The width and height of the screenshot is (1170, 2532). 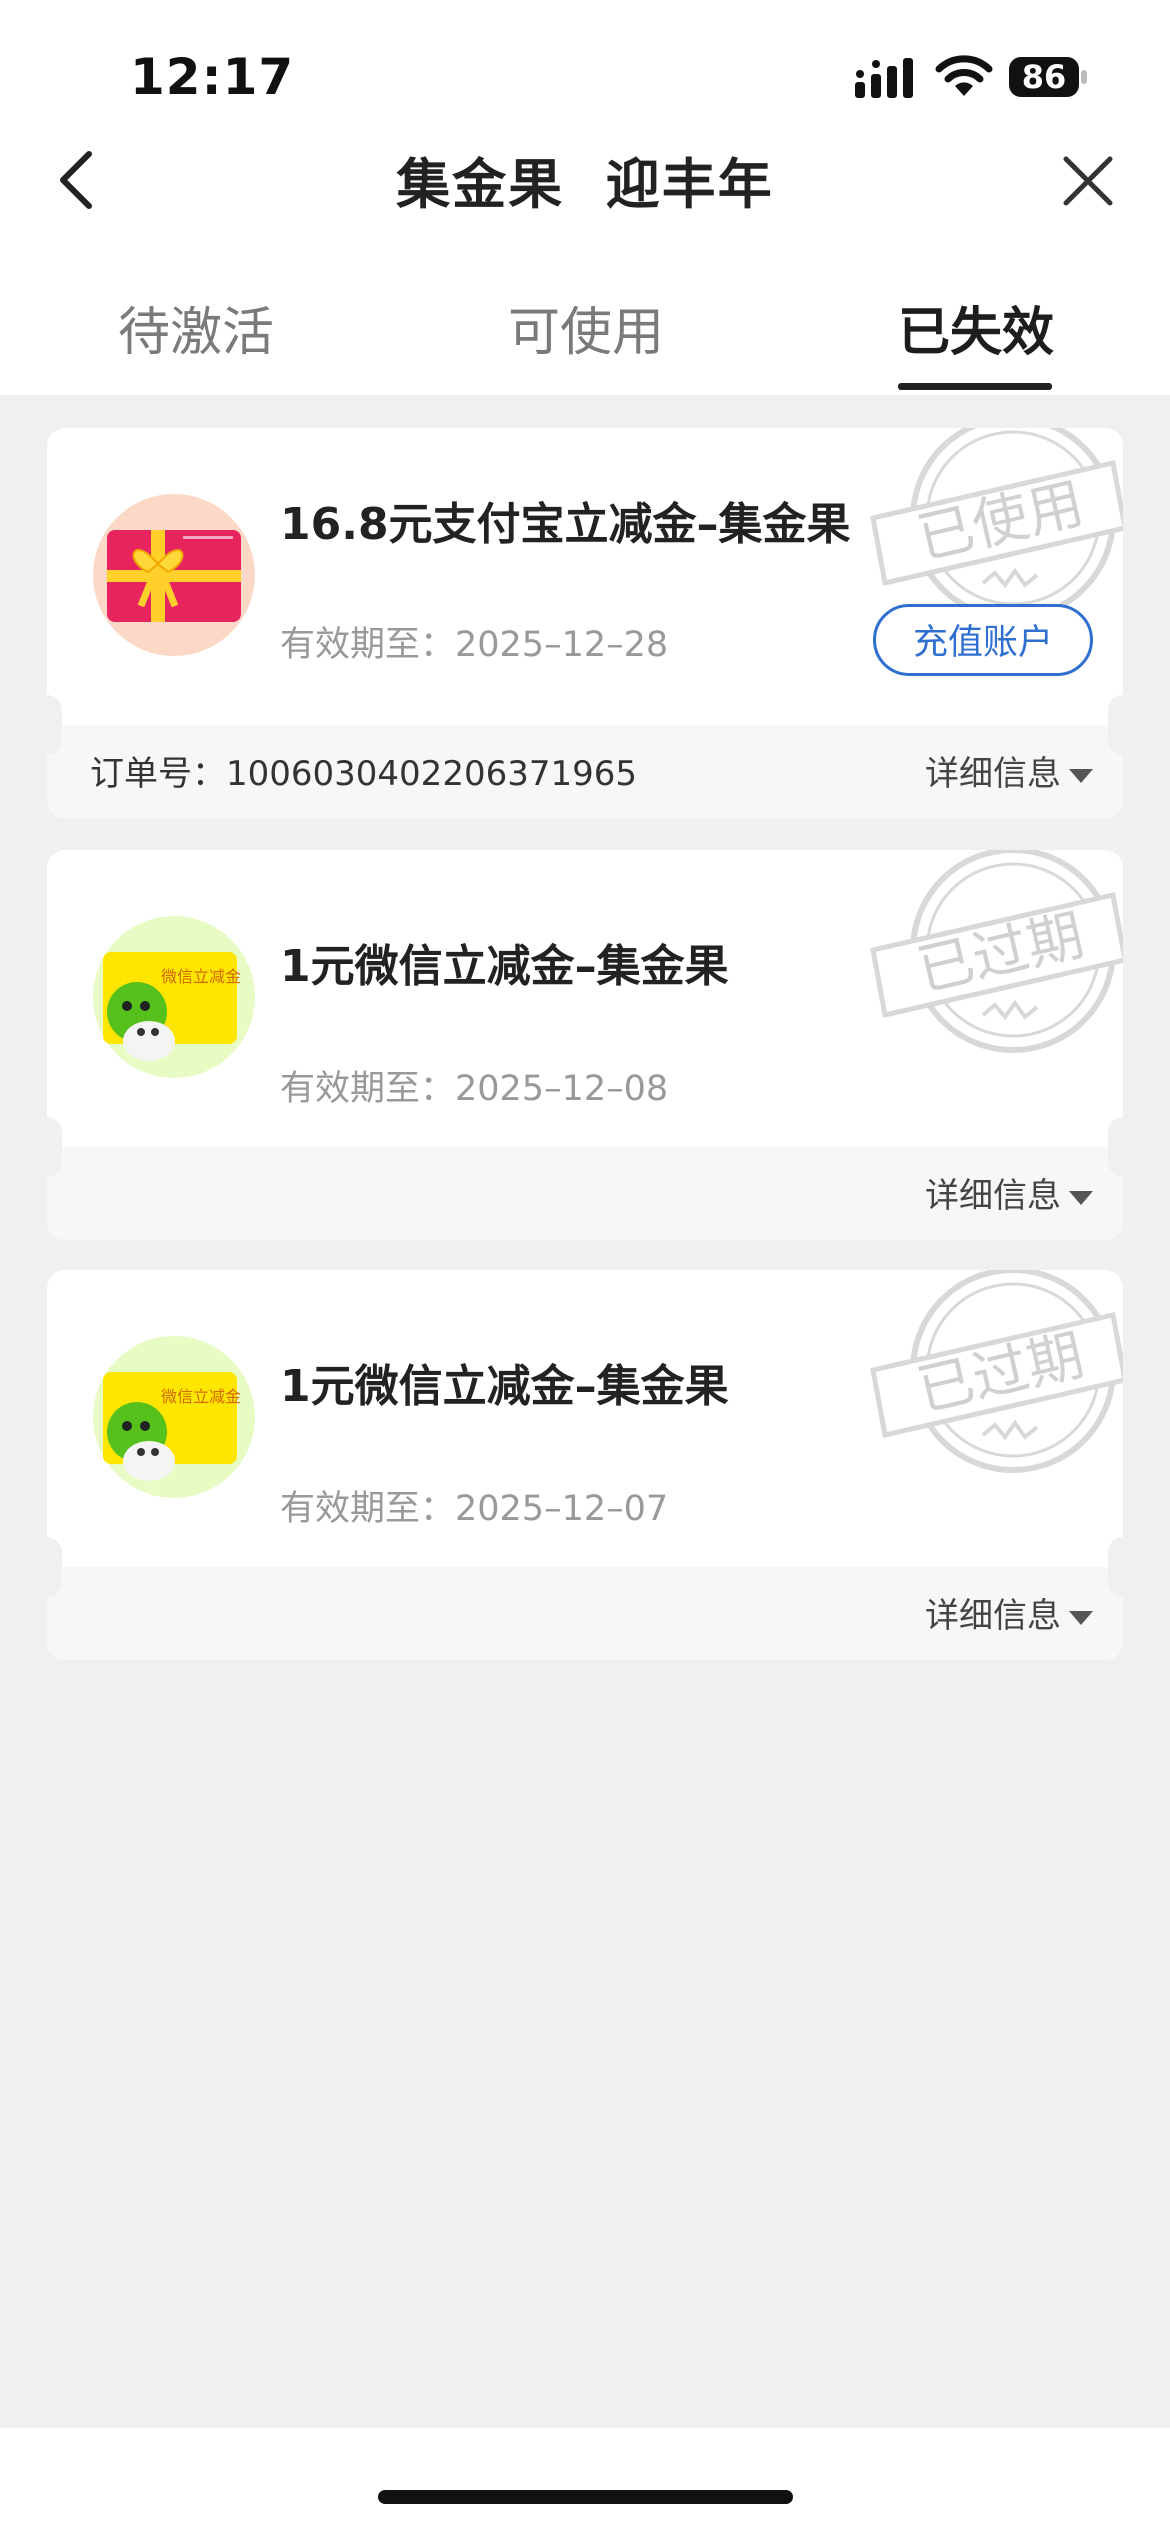 I want to click on tab-expired: 已失效, so click(x=976, y=327).